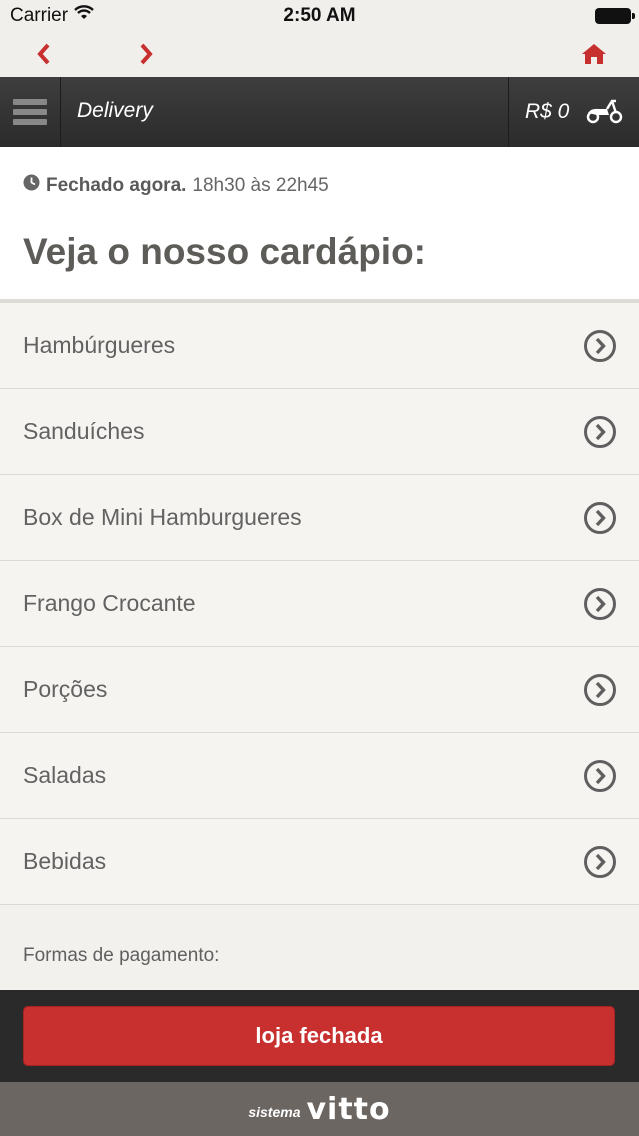 The image size is (639, 1136). I want to click on chevron-left-icon, so click(43, 54).